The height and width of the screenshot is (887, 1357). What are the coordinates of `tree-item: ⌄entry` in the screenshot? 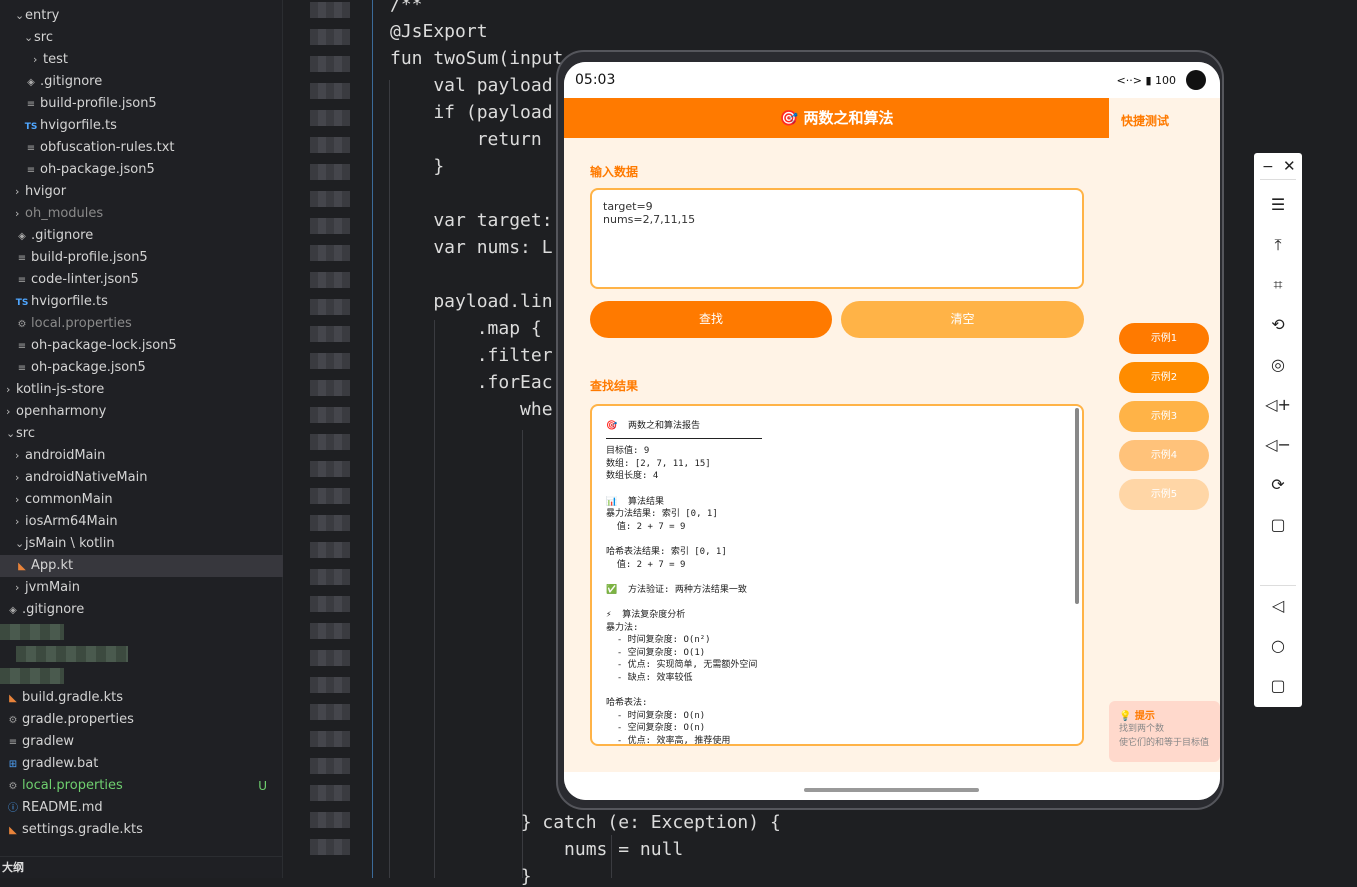 It's located at (141, 16).